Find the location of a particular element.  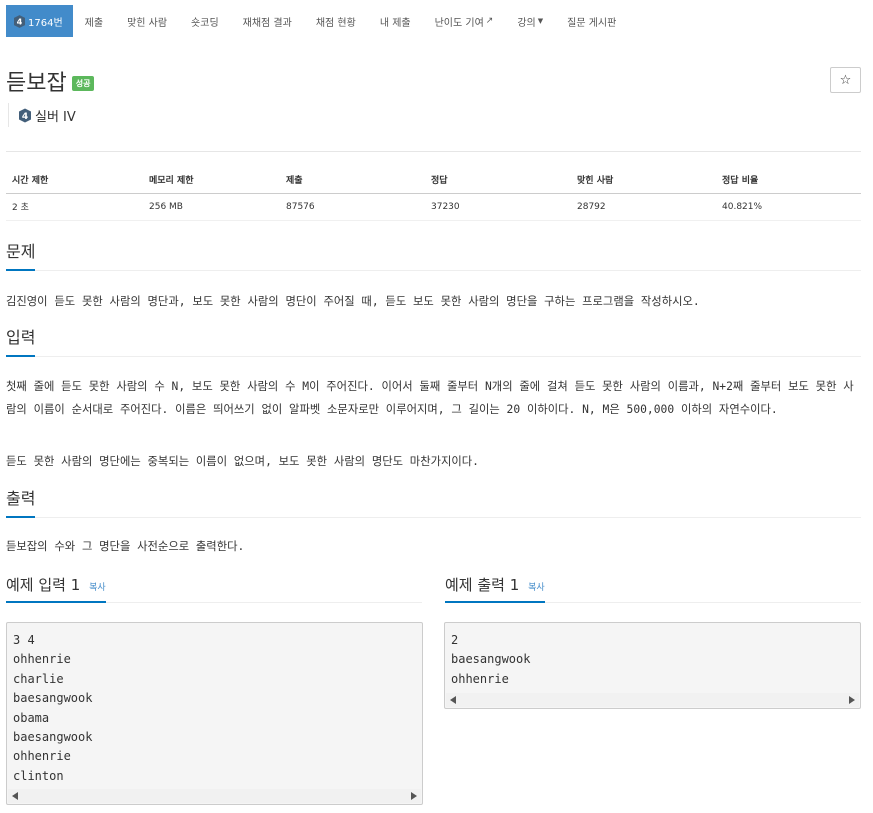

ratio-value: 40.821% is located at coordinates (788, 207).